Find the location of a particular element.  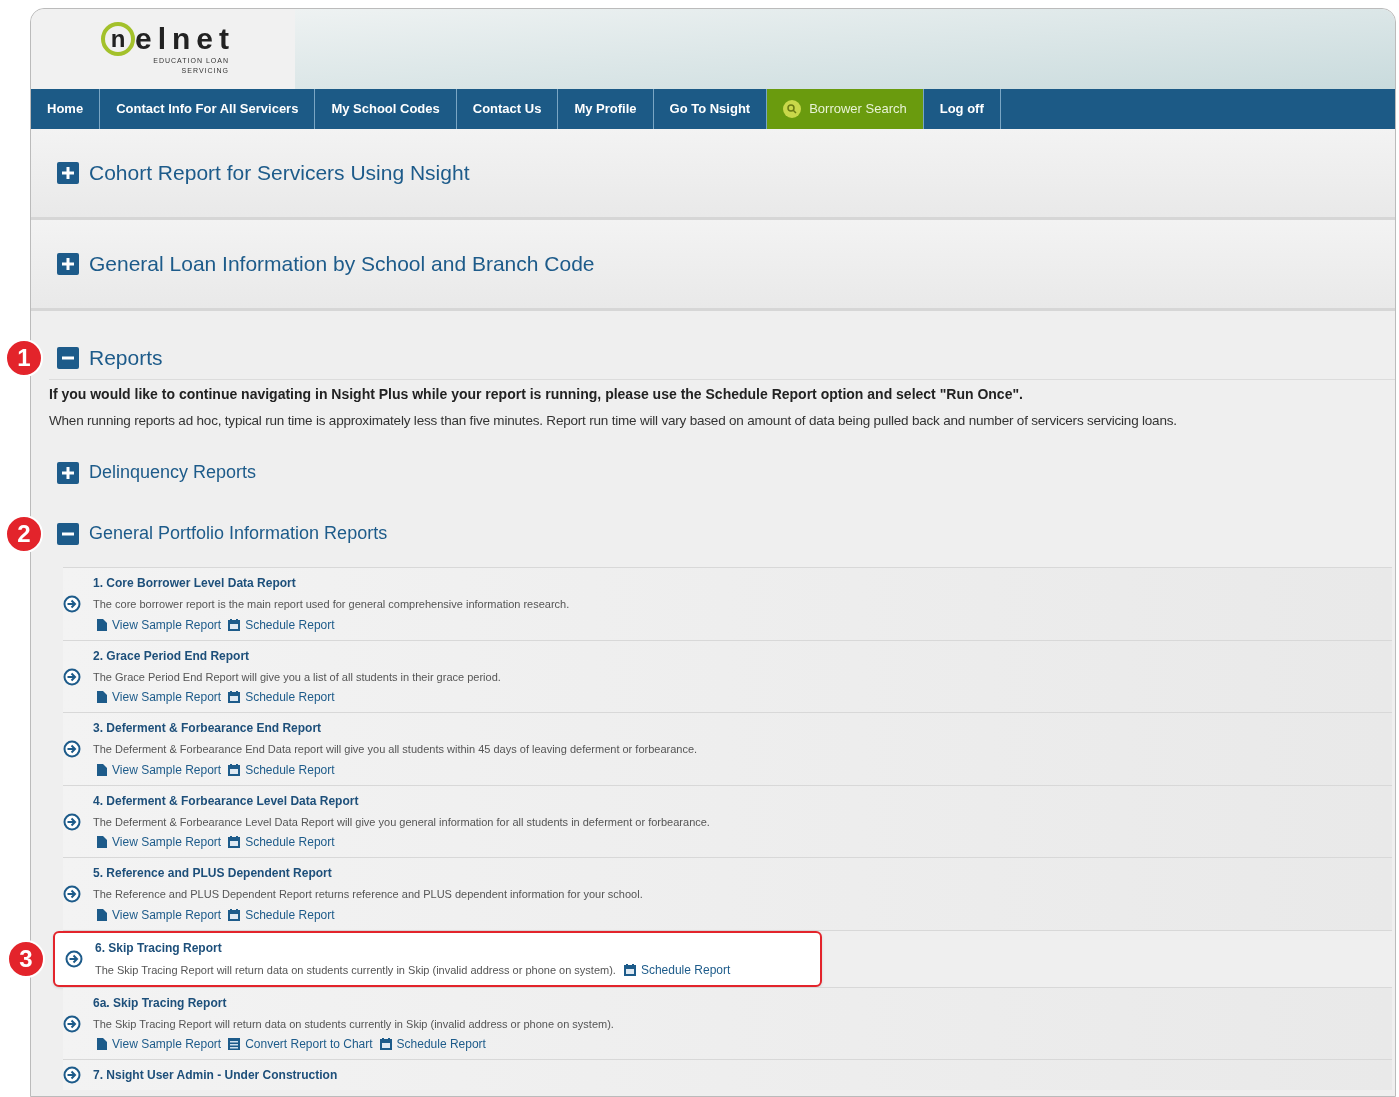

report-title: 6. Skip Tracing Report is located at coordinates (413, 947).